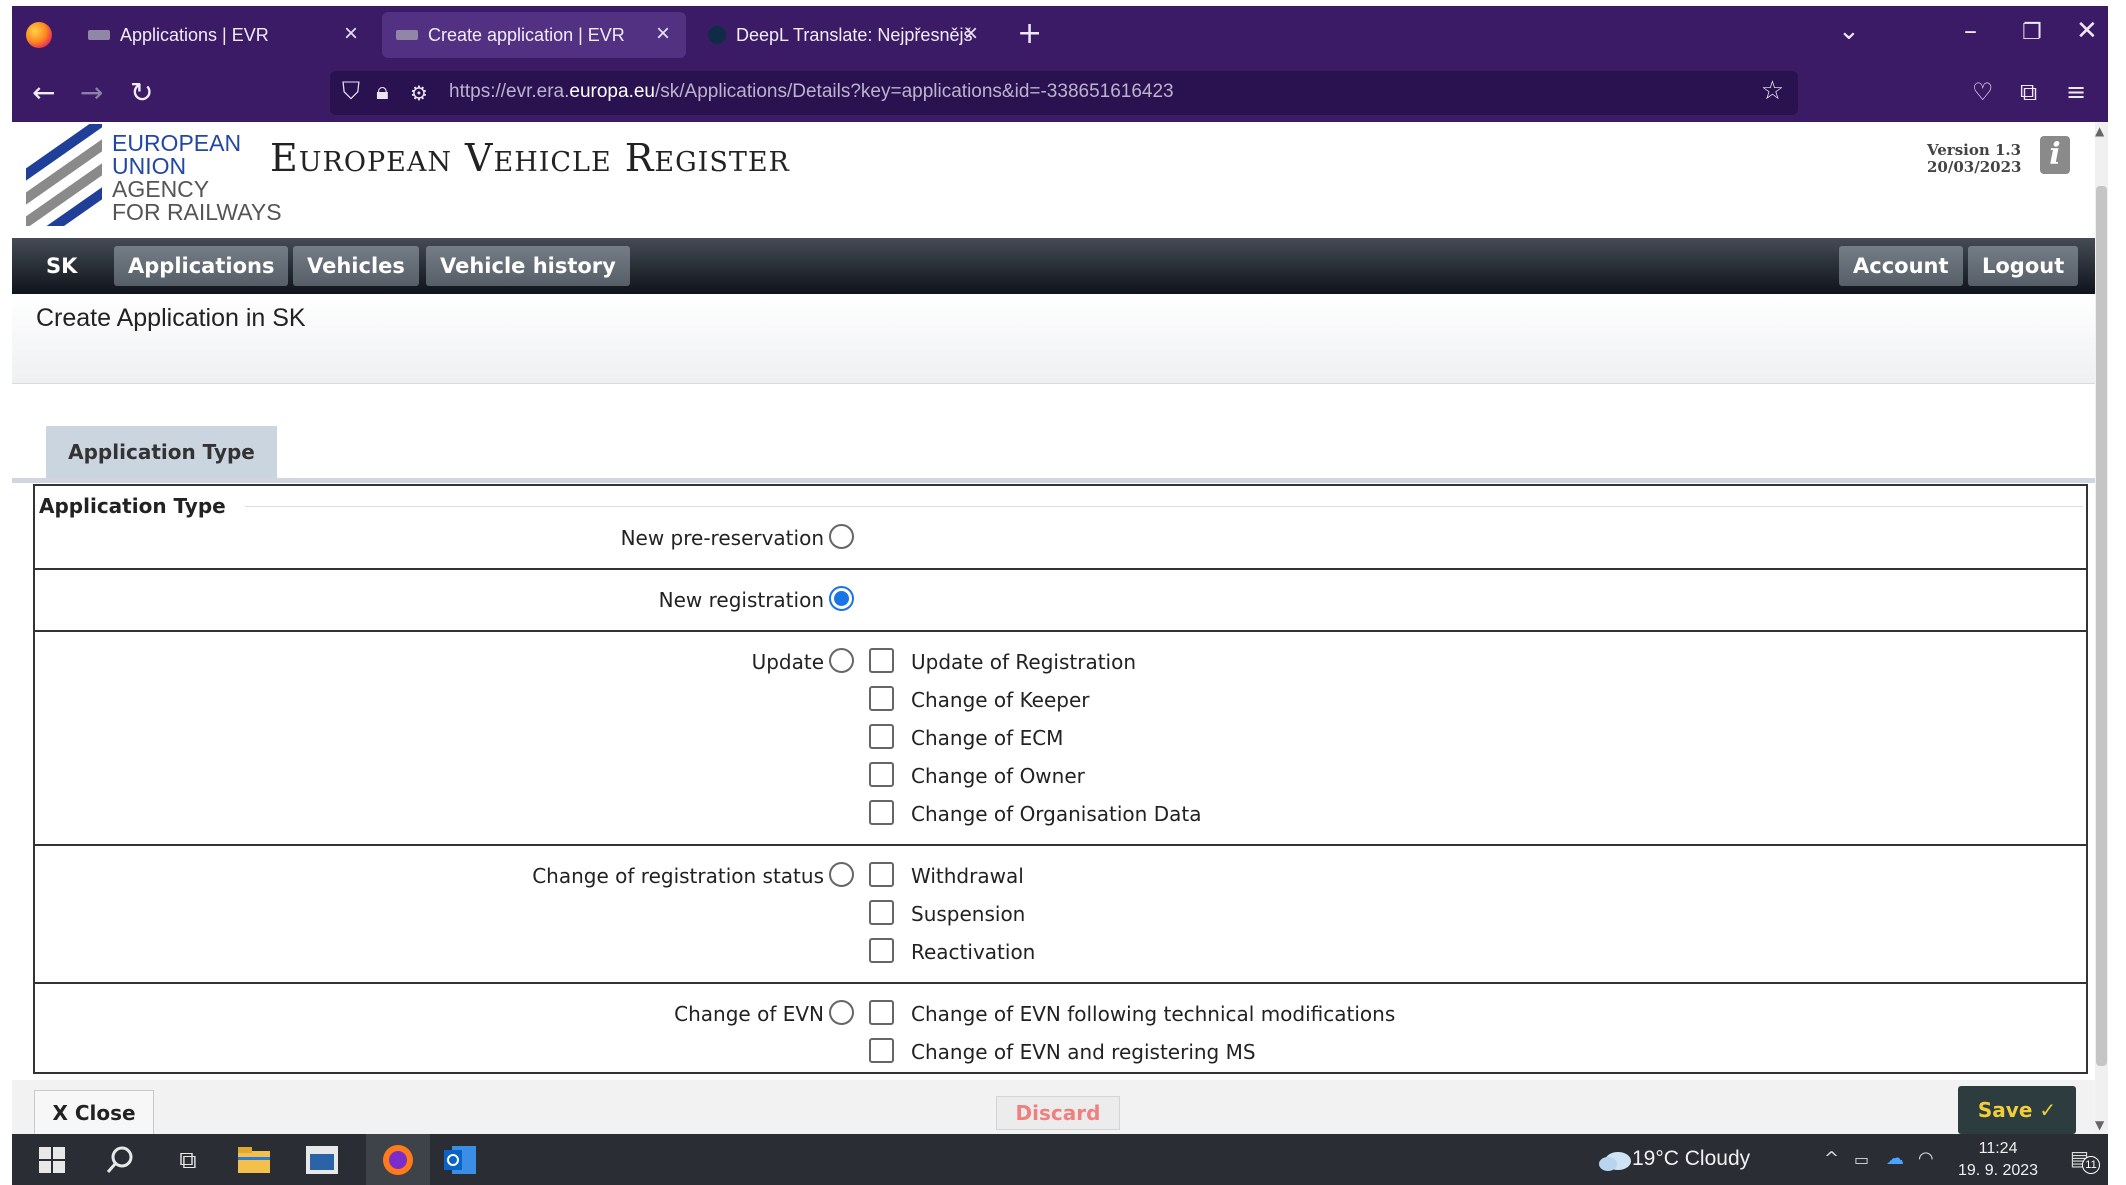 This screenshot has height=1185, width=2126. Describe the element at coordinates (1926, 1158) in the screenshot. I see `wifi-icon: ◠` at that location.